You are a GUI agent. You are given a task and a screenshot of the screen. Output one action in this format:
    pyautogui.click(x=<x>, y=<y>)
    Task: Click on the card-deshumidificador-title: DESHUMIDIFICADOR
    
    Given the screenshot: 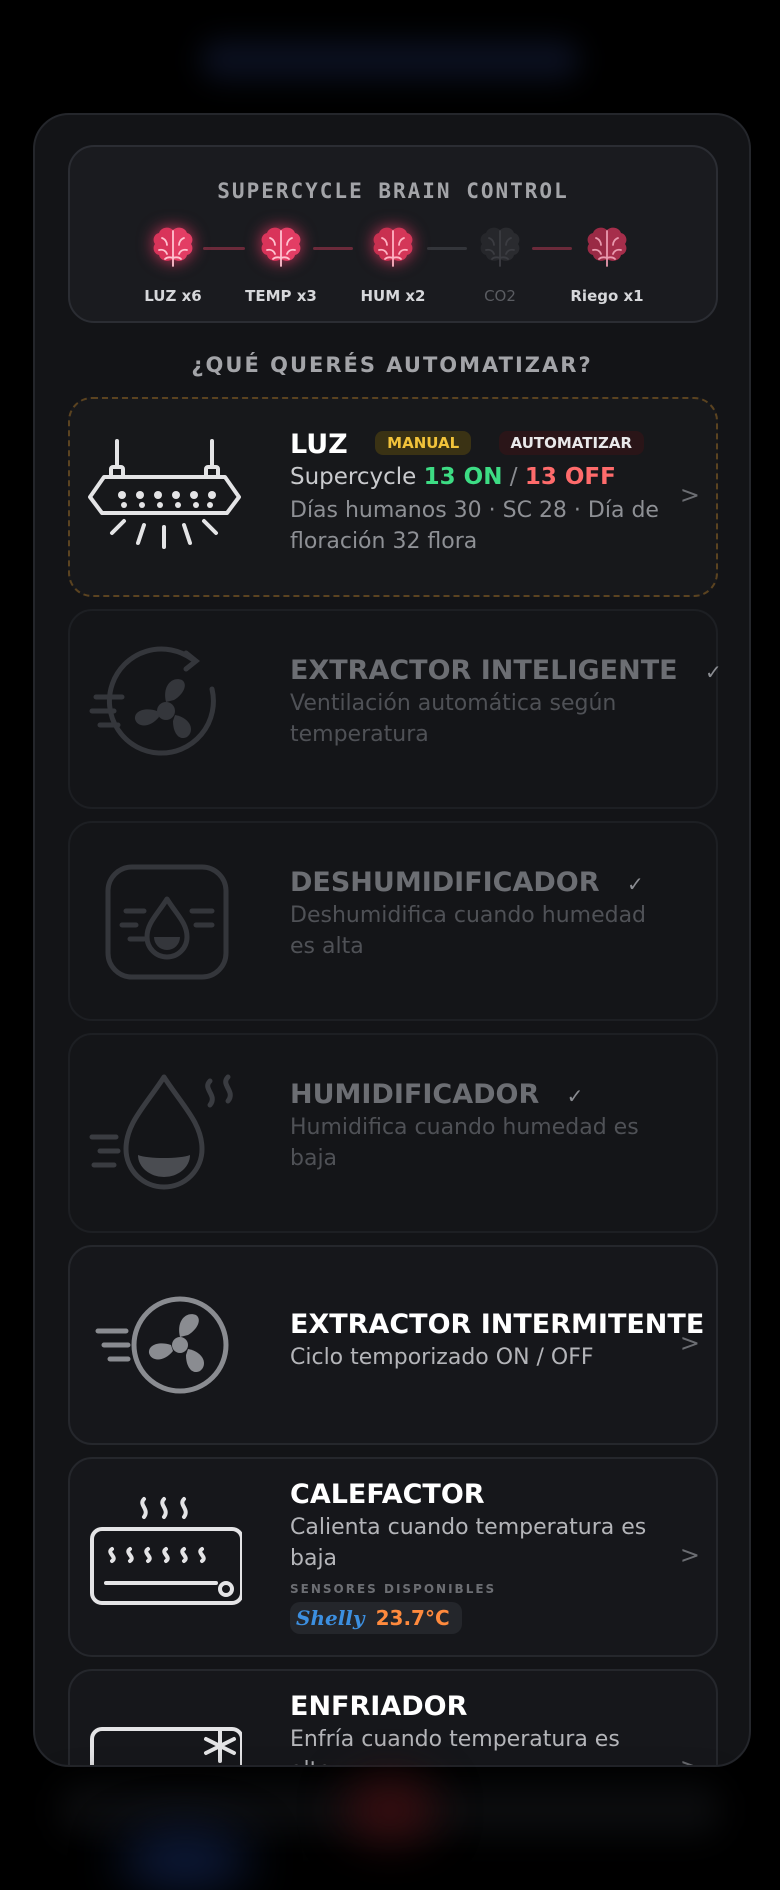 What is the action you would take?
    pyautogui.click(x=445, y=882)
    